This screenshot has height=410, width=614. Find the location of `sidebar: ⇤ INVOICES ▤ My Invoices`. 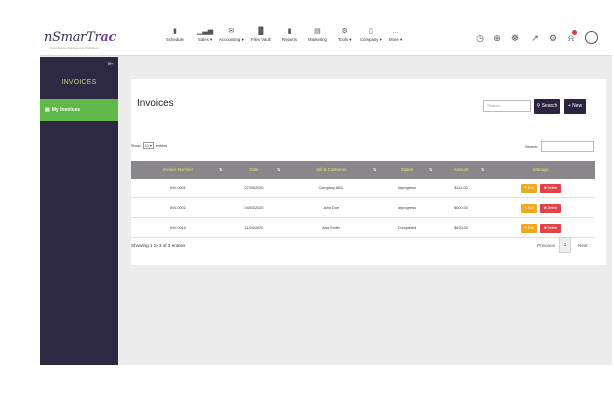

sidebar: ⇤ INVOICES ▤ My Invoices is located at coordinates (79, 211).